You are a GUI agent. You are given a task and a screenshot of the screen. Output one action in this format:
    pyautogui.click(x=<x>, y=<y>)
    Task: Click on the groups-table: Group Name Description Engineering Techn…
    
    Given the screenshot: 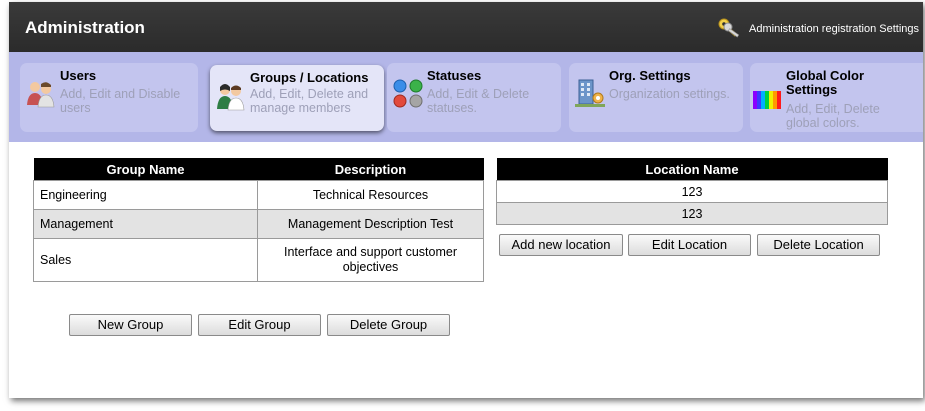 What is the action you would take?
    pyautogui.click(x=258, y=220)
    